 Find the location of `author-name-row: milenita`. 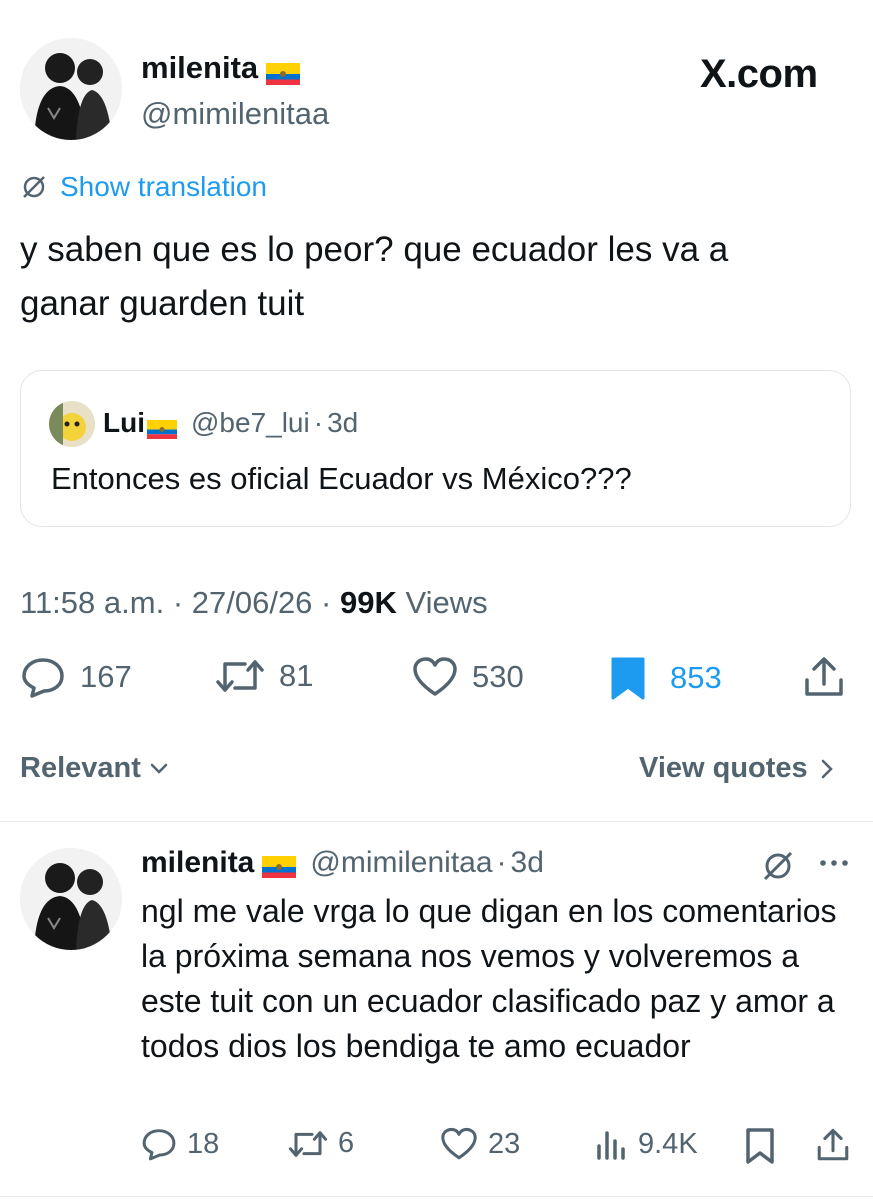

author-name-row: milenita is located at coordinates (221, 68).